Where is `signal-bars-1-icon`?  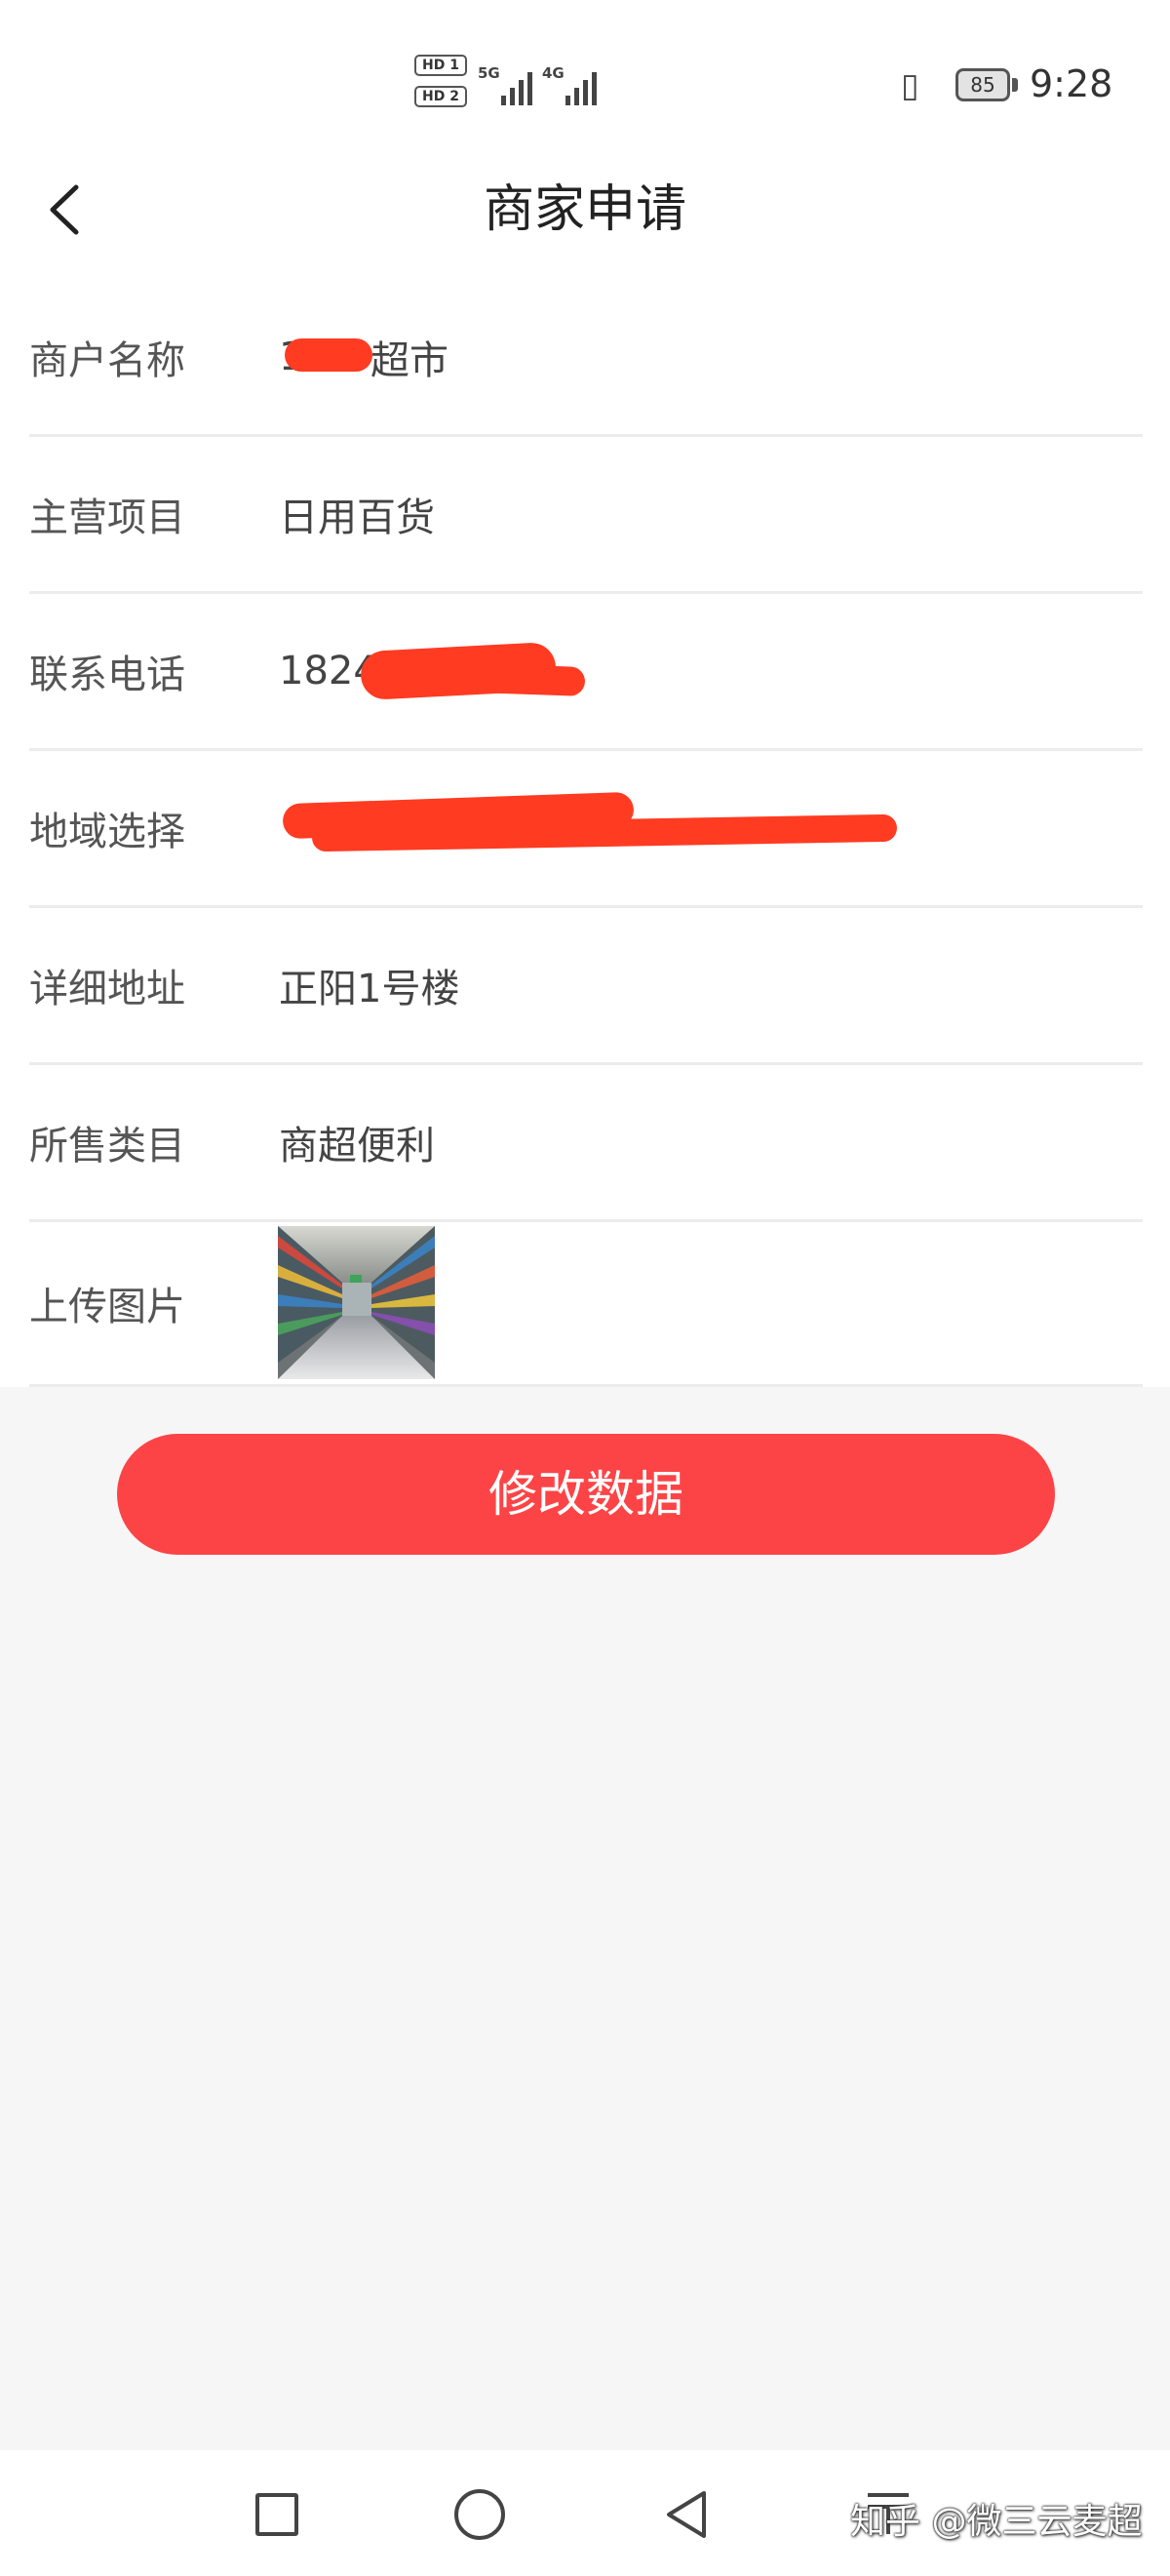 signal-bars-1-icon is located at coordinates (516, 85).